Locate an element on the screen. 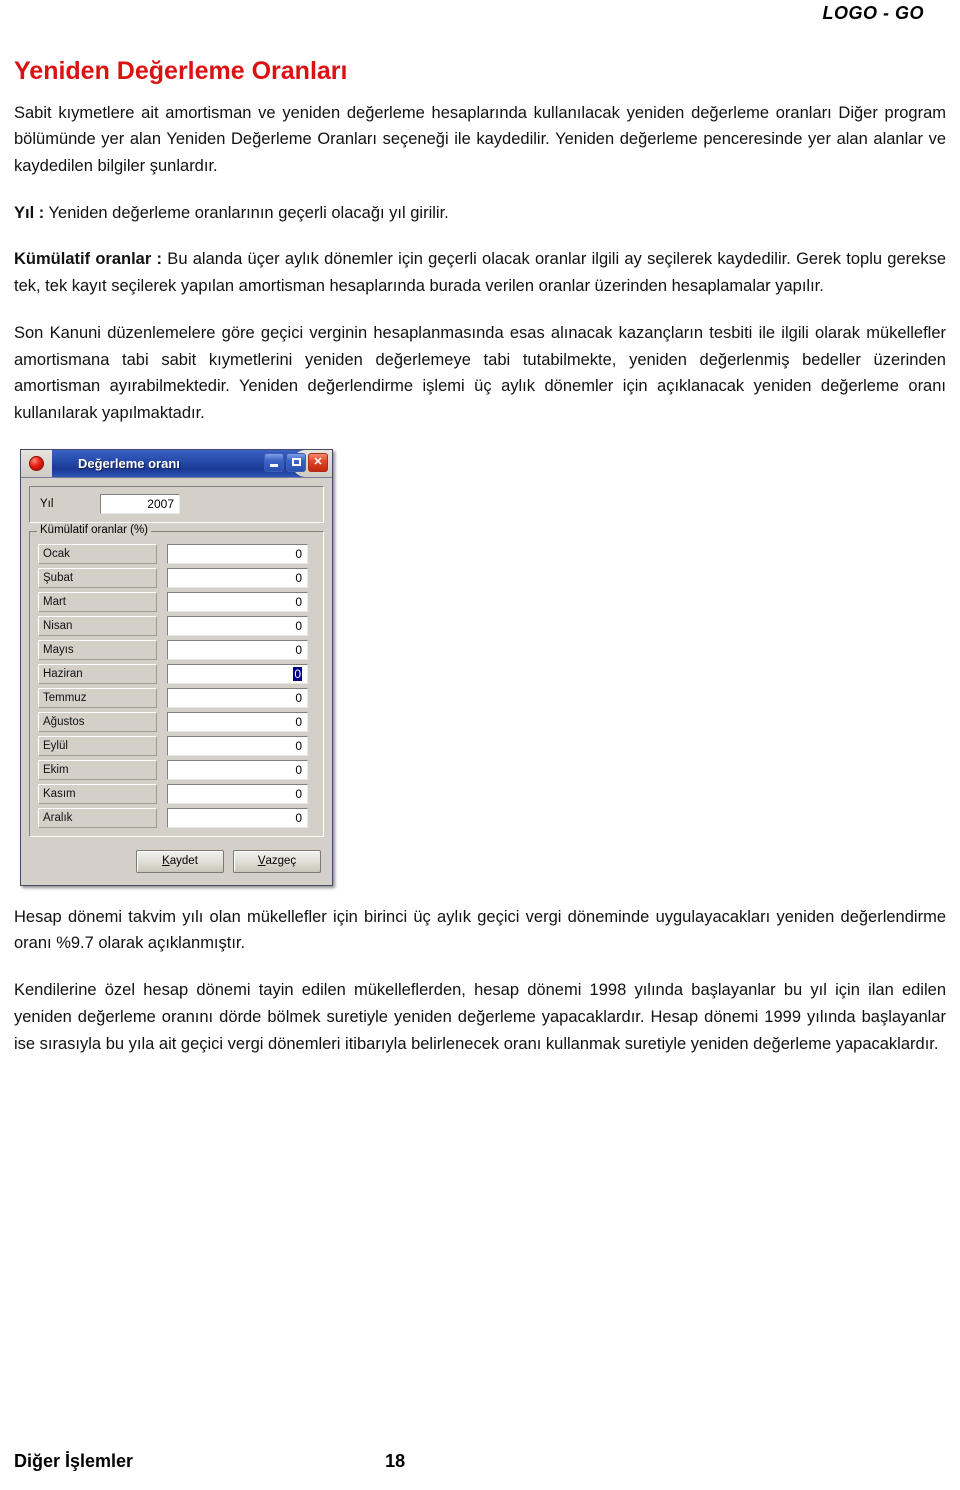 Image resolution: width=960 pixels, height=1490 pixels. month-label: Haziran is located at coordinates (97, 673).